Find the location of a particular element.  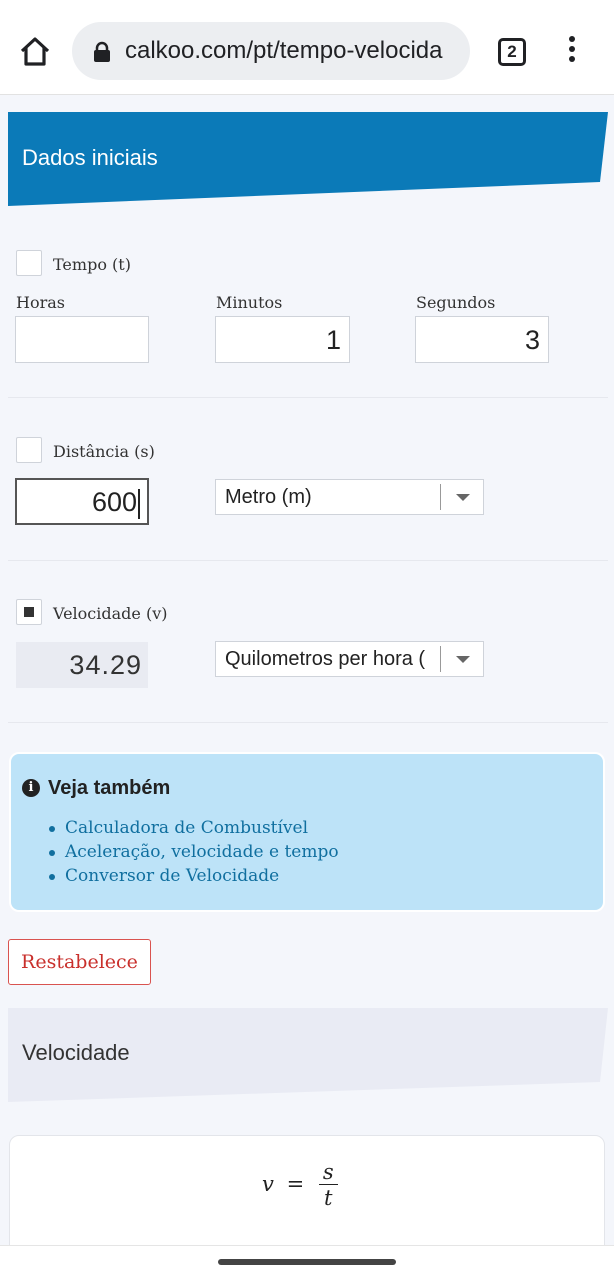

lock-icon is located at coordinates (102, 51).